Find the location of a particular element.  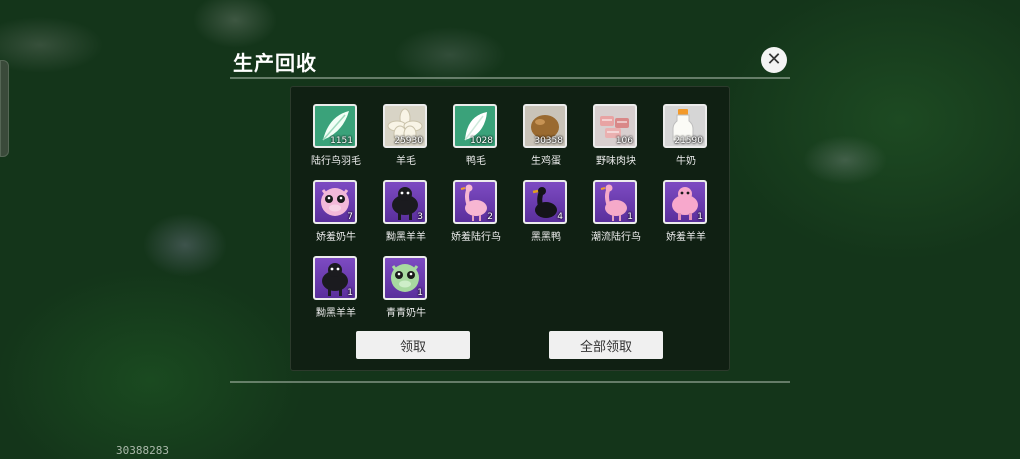

pet-slot: 1 潮流陆行鸟 is located at coordinates (616, 217).